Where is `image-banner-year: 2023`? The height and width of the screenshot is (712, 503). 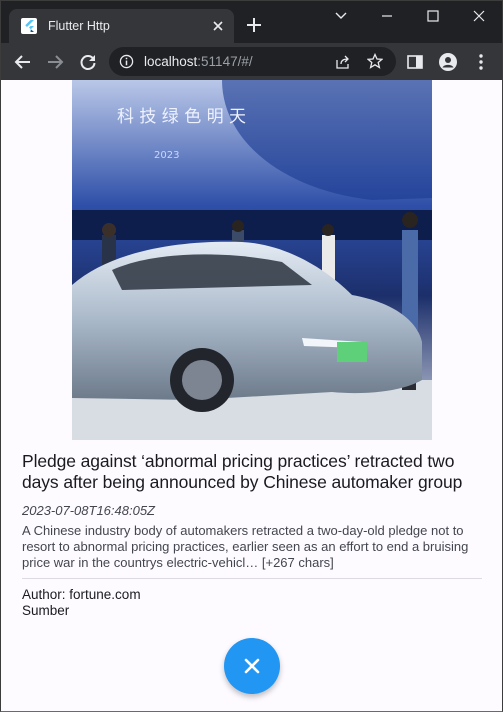
image-banner-year: 2023 is located at coordinates (166, 155).